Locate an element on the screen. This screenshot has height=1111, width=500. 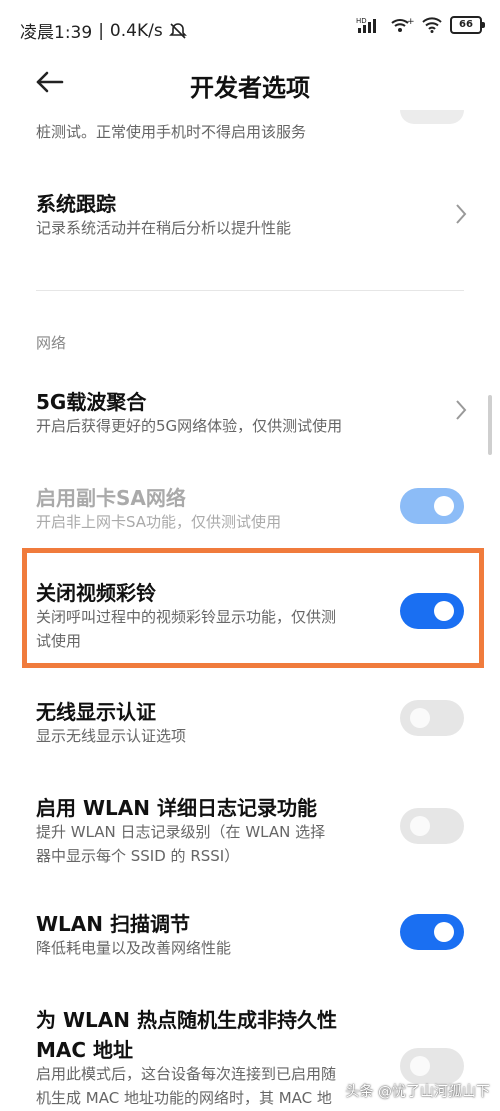
setting-desc: 显示无线显示认证选项 is located at coordinates (111, 736).